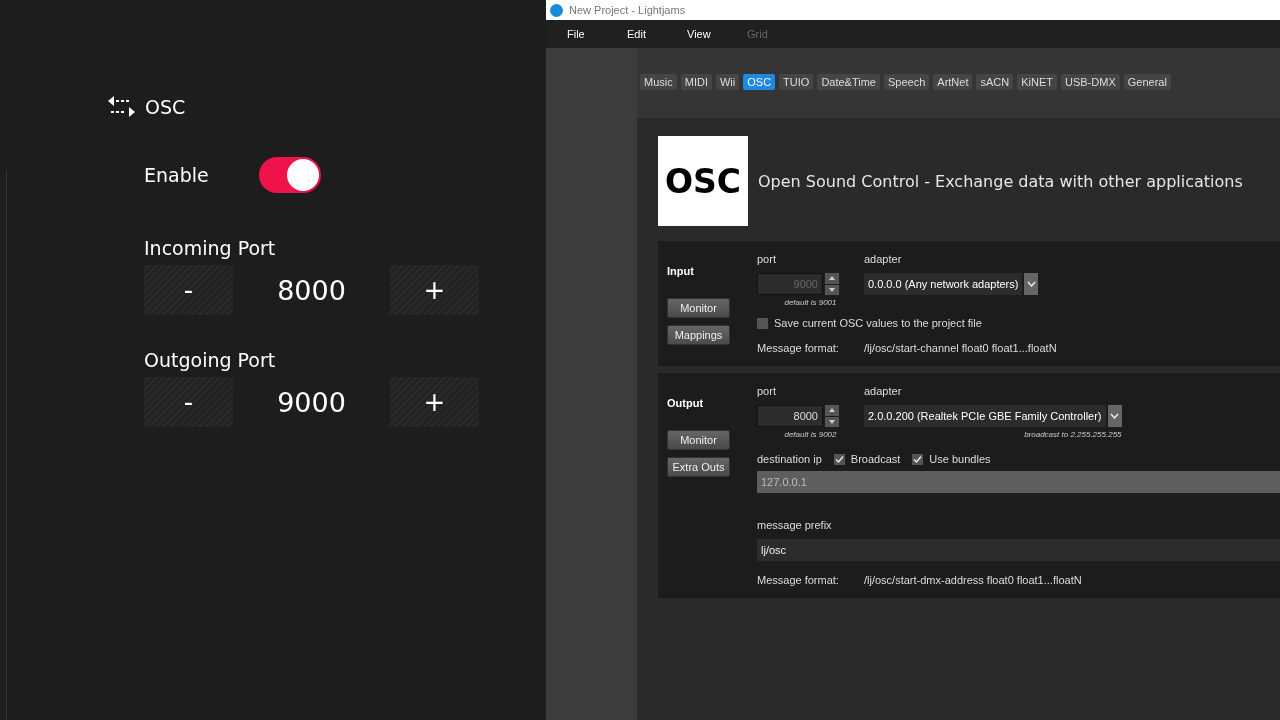 This screenshot has height=720, width=1280. Describe the element at coordinates (790, 416) in the screenshot. I see `port-field: 8000` at that location.